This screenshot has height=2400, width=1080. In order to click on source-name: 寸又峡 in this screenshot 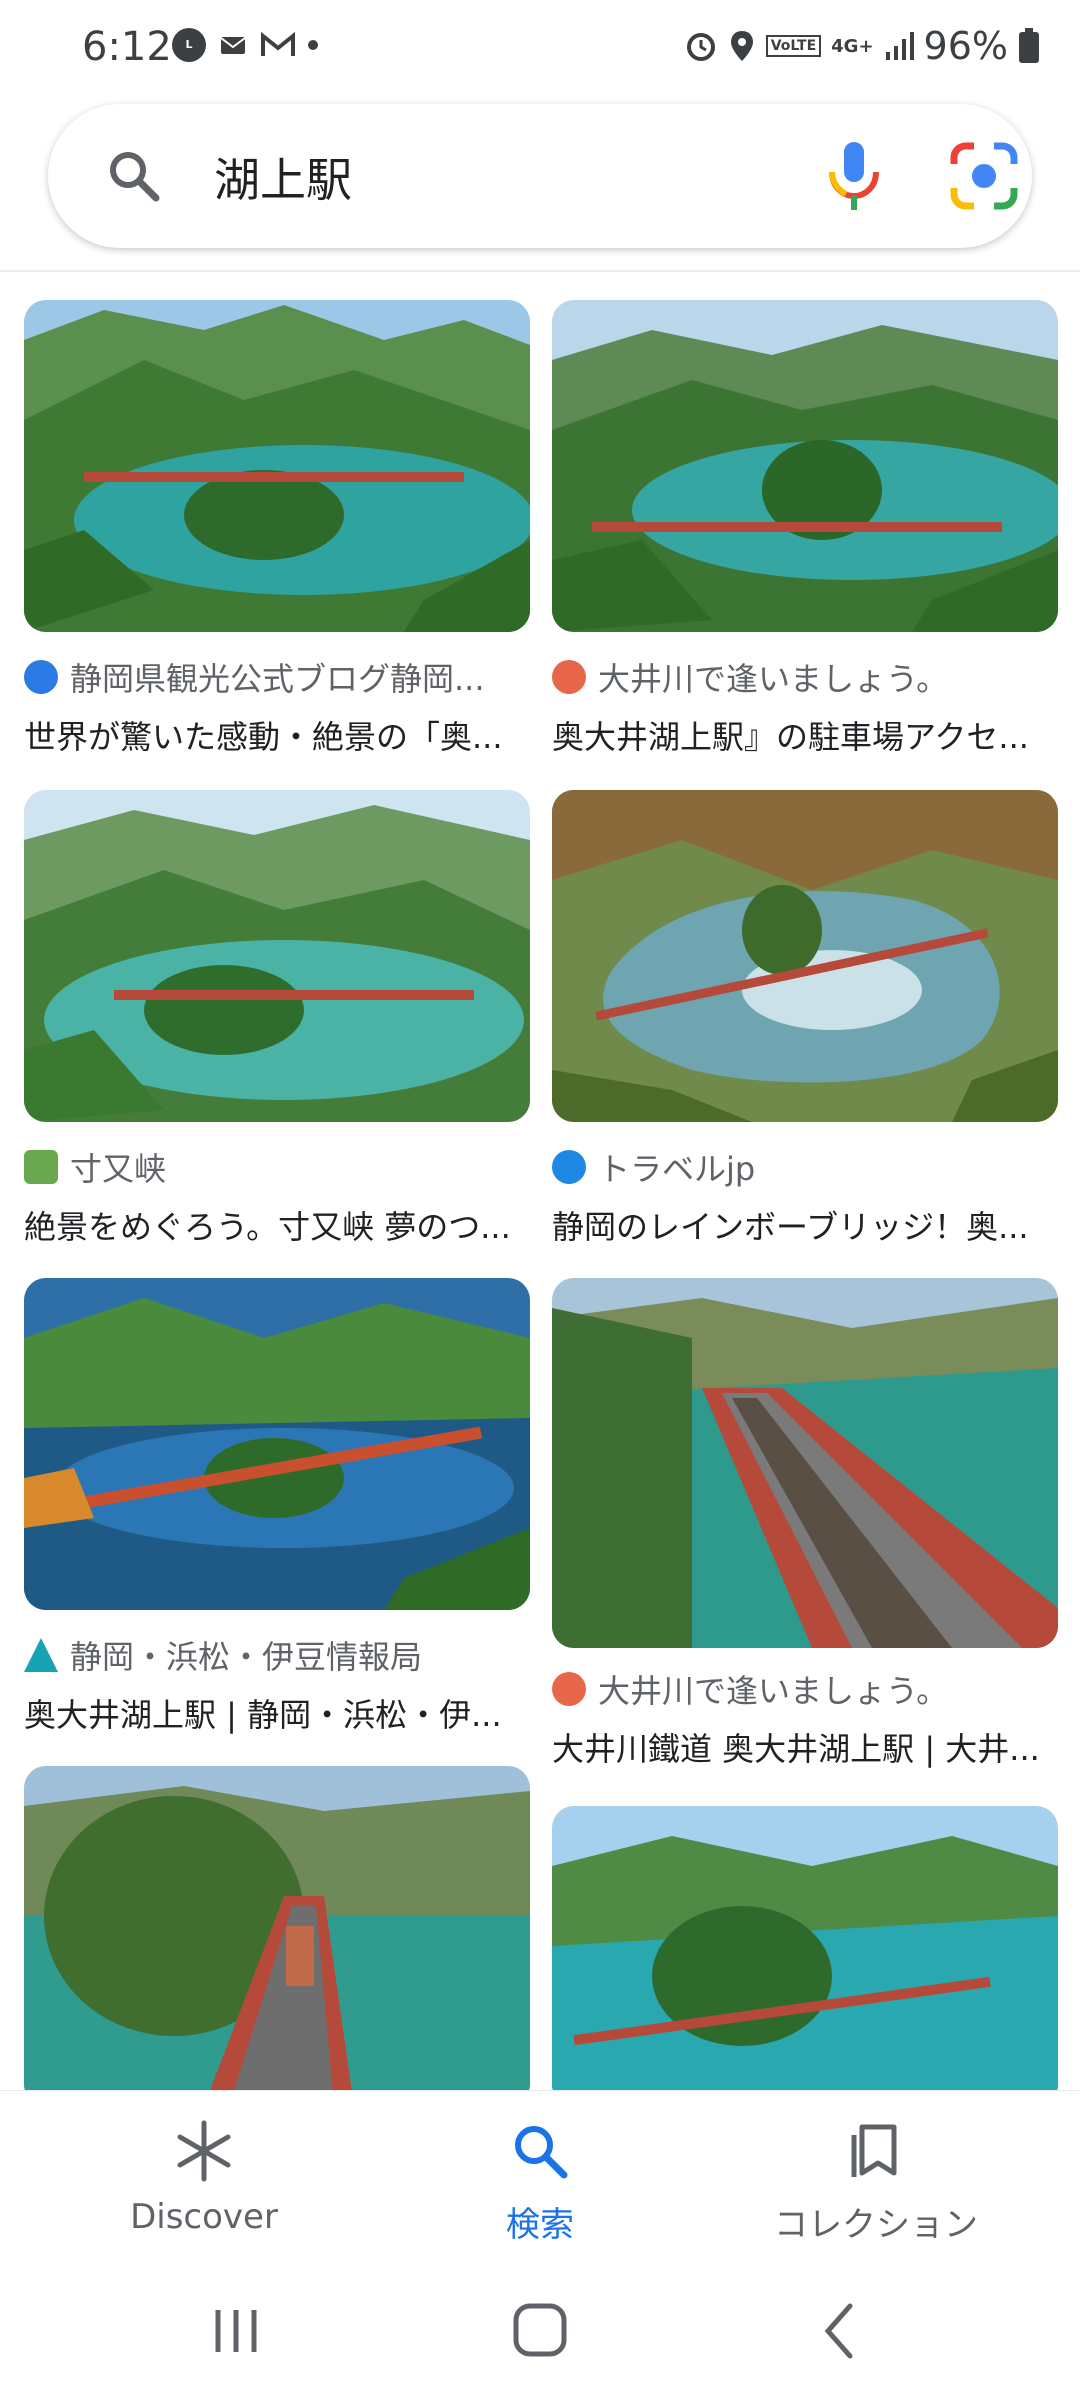, I will do `click(118, 1169)`.